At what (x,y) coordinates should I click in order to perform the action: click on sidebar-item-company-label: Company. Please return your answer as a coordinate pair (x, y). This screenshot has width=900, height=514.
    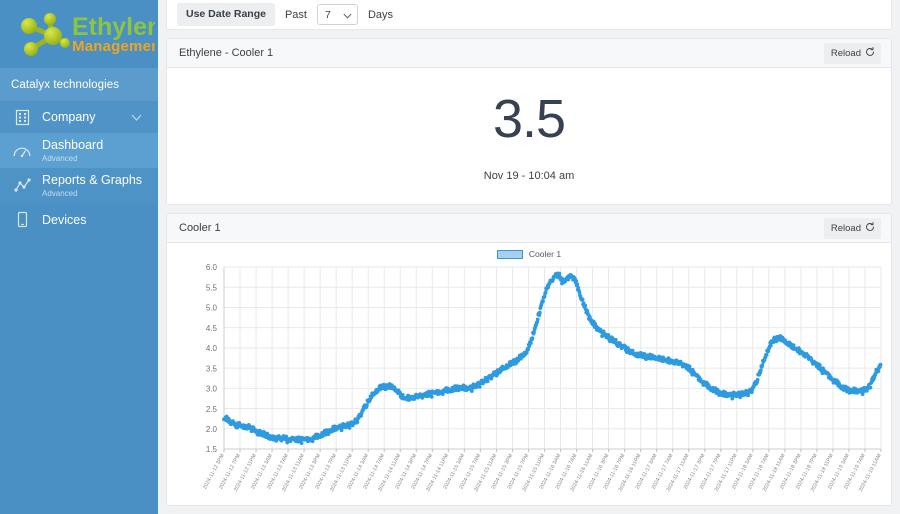
    Looking at the image, I should click on (69, 117).